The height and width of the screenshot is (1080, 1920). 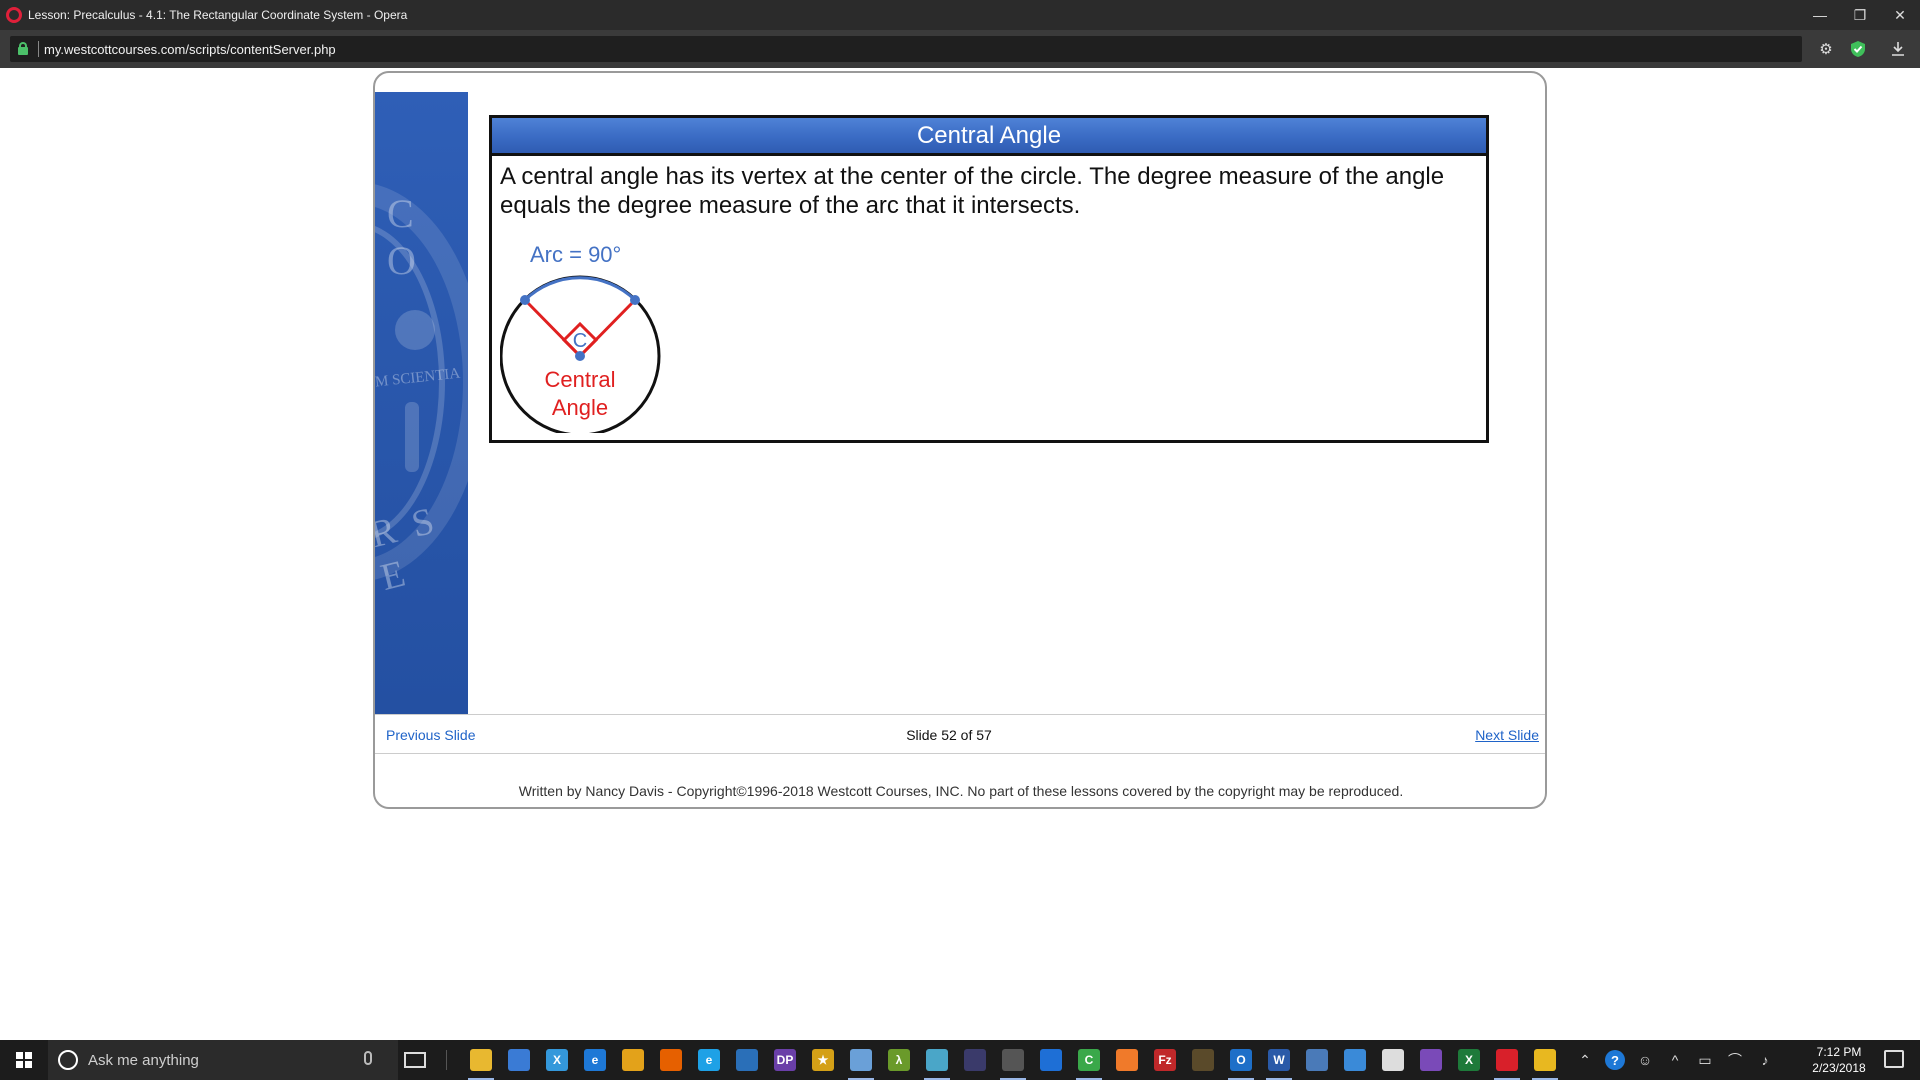 I want to click on chevron-up-icon: ⌃, so click(x=1585, y=1060).